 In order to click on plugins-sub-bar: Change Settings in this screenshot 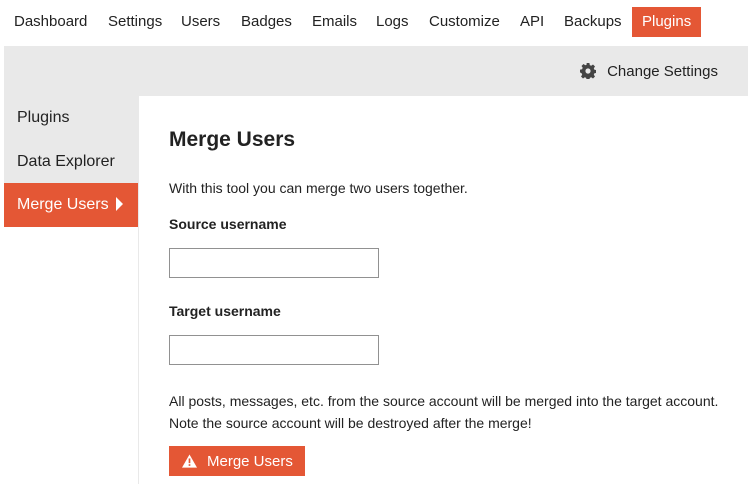, I will do `click(376, 71)`.